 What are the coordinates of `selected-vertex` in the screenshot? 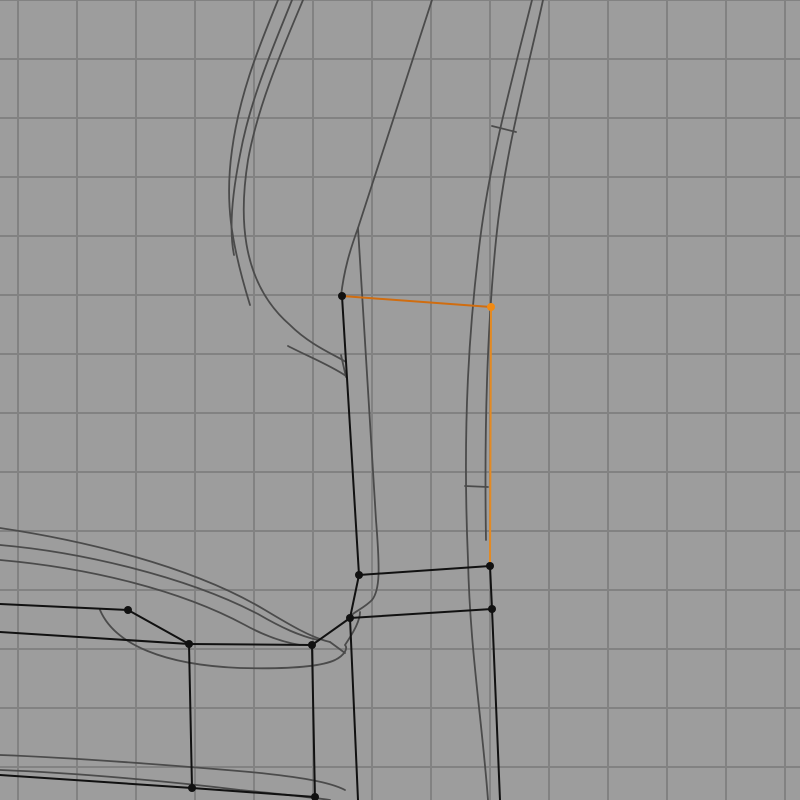 It's located at (491, 307).